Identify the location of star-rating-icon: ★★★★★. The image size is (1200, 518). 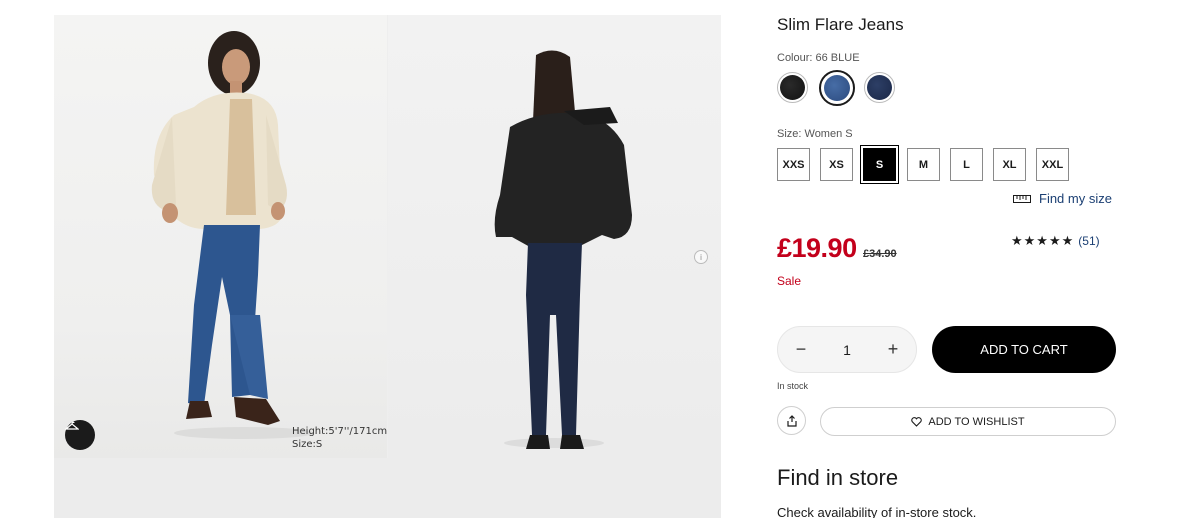
(1043, 240).